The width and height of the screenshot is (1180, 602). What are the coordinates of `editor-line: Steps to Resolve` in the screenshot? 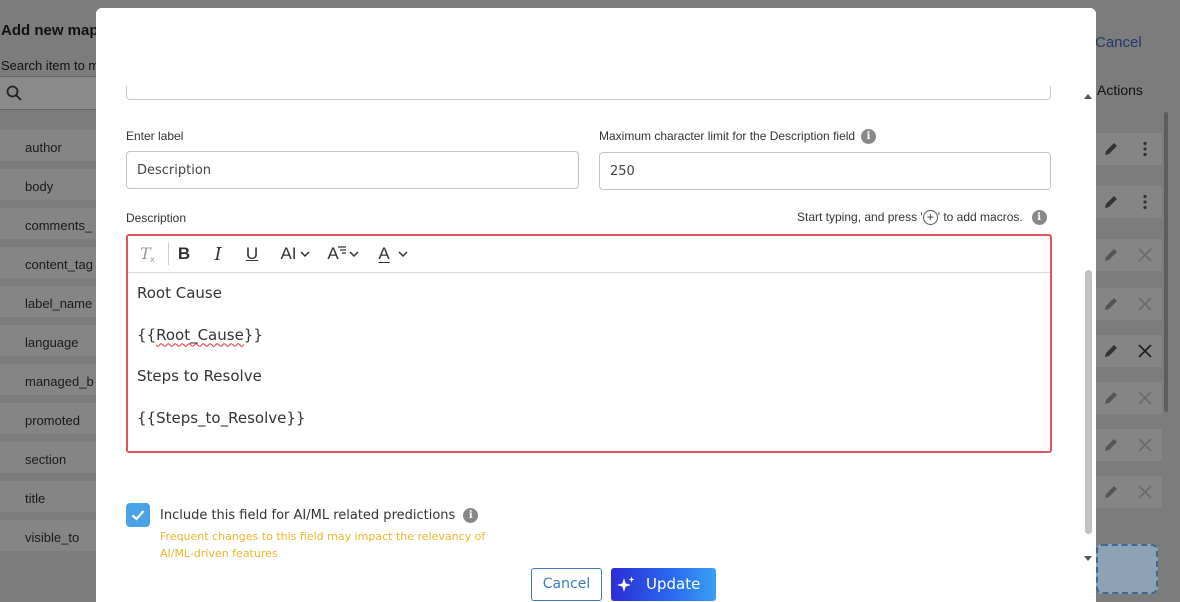 It's located at (199, 376).